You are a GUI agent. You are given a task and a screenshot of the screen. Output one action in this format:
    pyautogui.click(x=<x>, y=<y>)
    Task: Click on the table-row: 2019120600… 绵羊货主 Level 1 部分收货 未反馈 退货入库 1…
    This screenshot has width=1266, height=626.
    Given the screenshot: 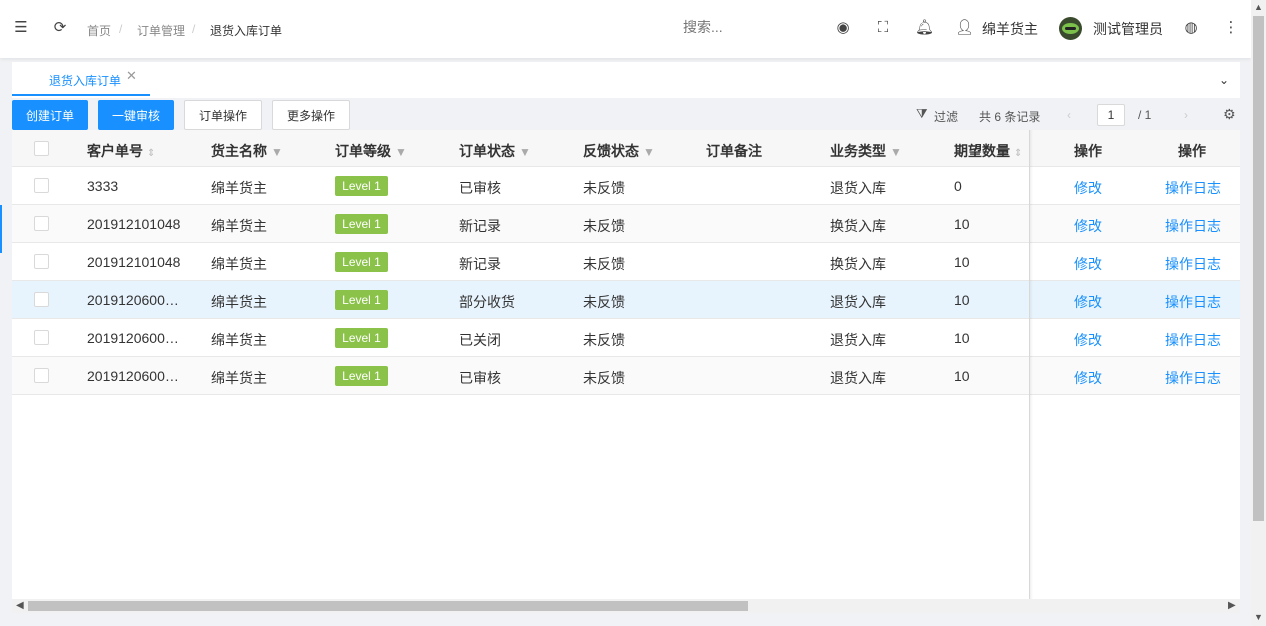 What is the action you would take?
    pyautogui.click(x=626, y=300)
    